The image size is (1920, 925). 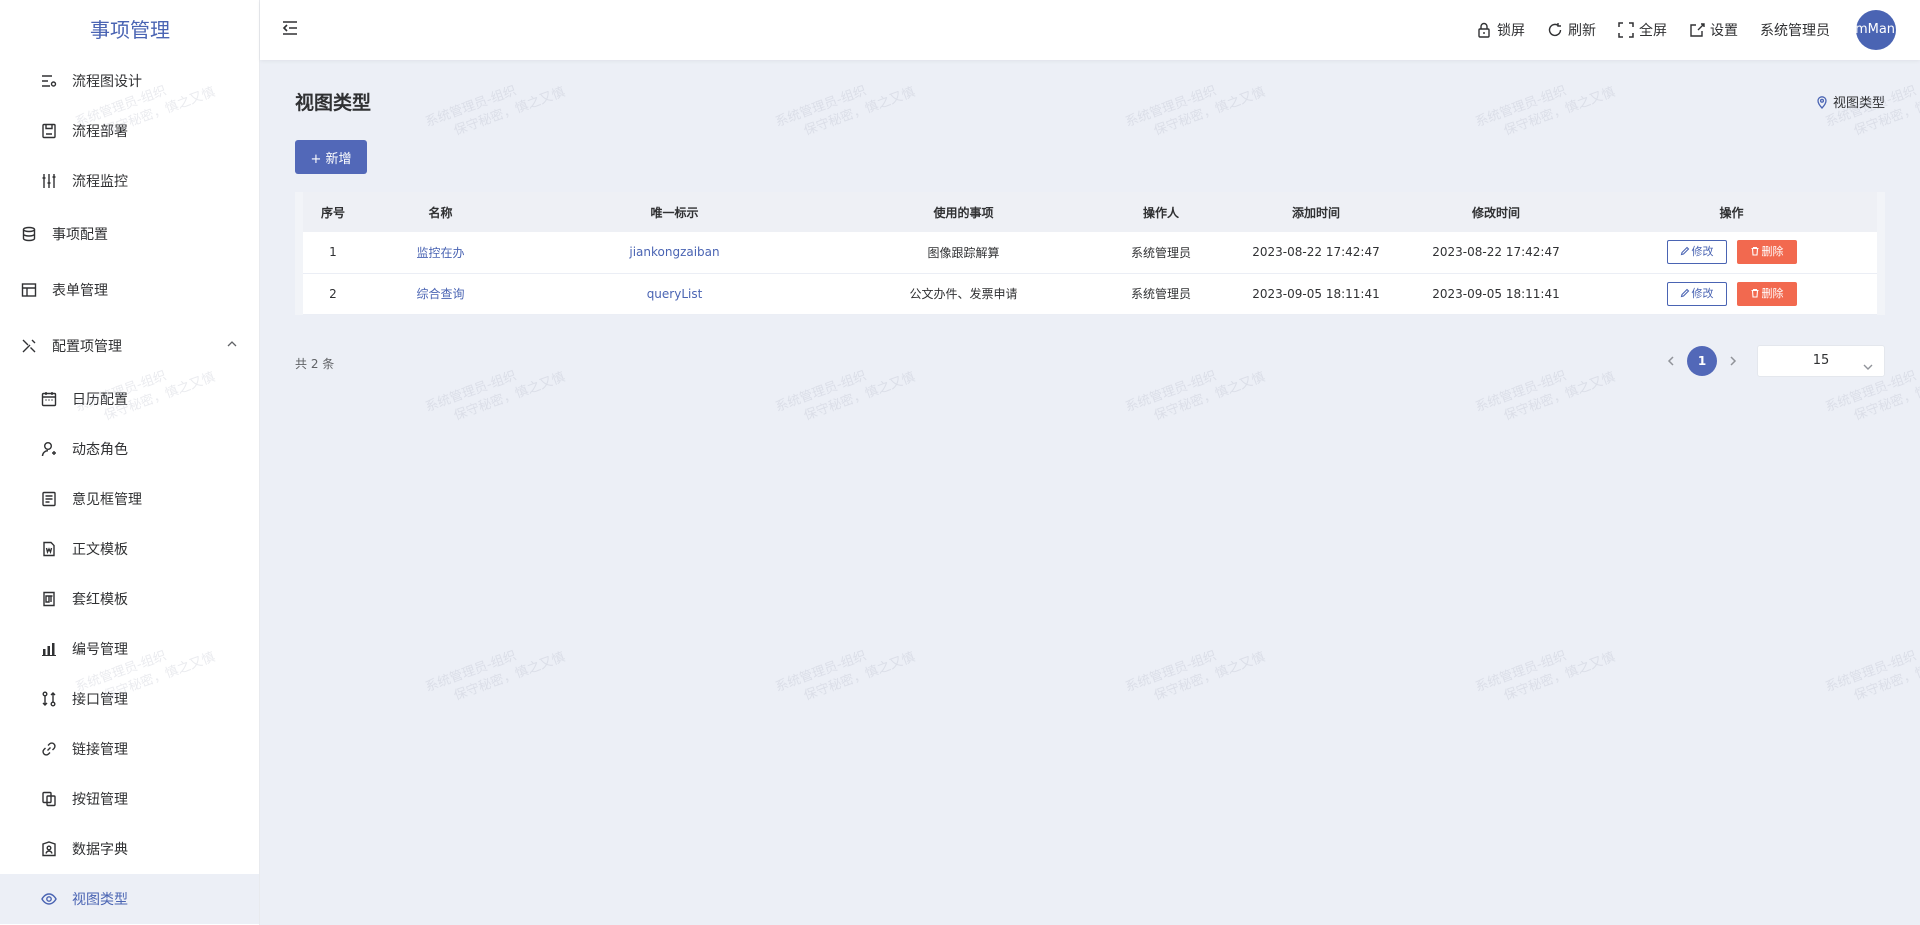 I want to click on sidebar-item: 正文模板, so click(x=129, y=549).